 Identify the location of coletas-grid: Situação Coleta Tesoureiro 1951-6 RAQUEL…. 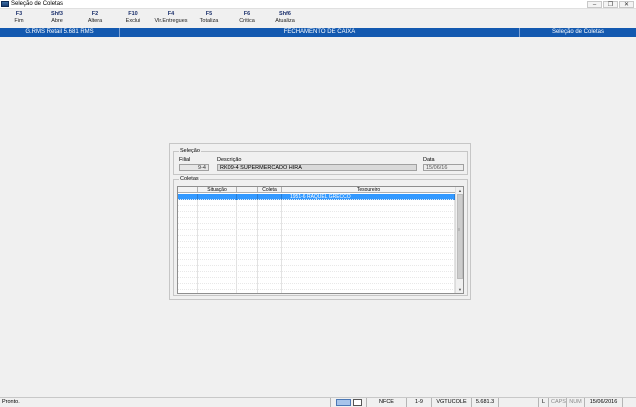
(320, 240).